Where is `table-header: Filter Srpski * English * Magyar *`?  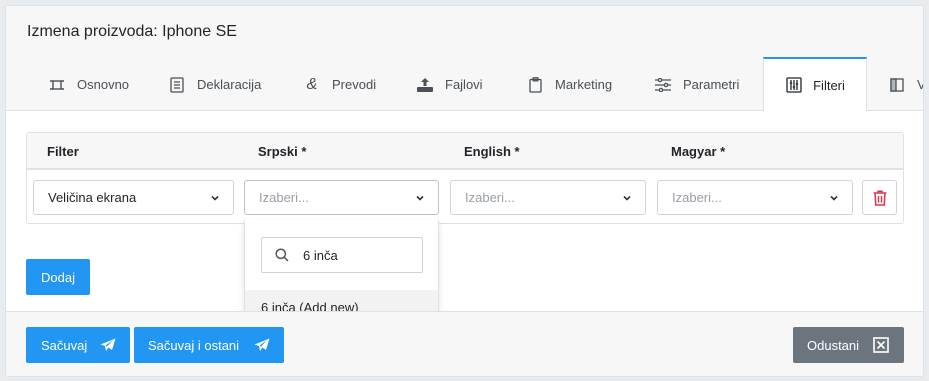
table-header: Filter Srpski * English * Magyar * is located at coordinates (465, 151).